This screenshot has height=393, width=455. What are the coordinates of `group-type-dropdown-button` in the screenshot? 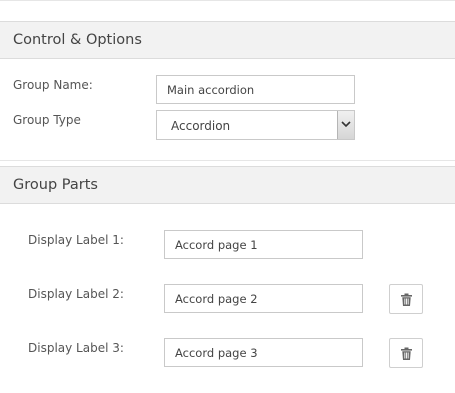 It's located at (345, 125).